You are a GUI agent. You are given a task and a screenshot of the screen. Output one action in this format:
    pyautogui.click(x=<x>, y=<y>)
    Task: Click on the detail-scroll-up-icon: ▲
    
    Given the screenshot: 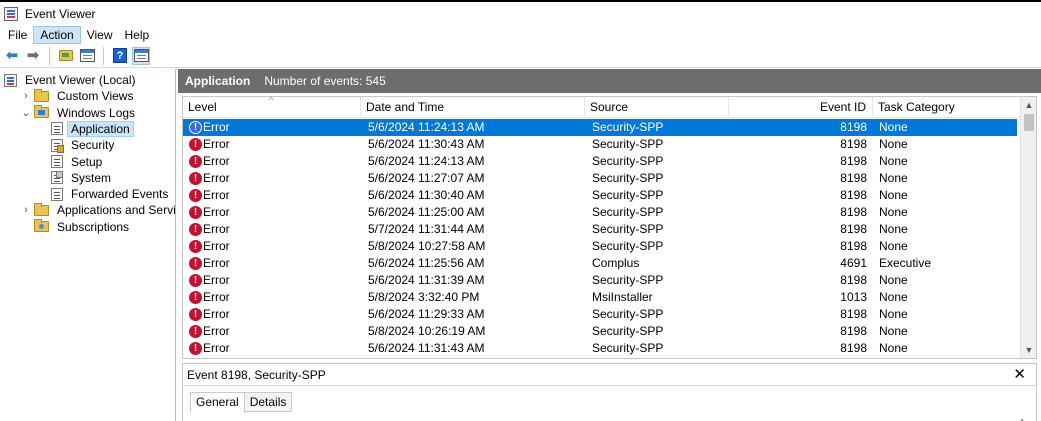 What is the action you would take?
    pyautogui.click(x=1022, y=418)
    